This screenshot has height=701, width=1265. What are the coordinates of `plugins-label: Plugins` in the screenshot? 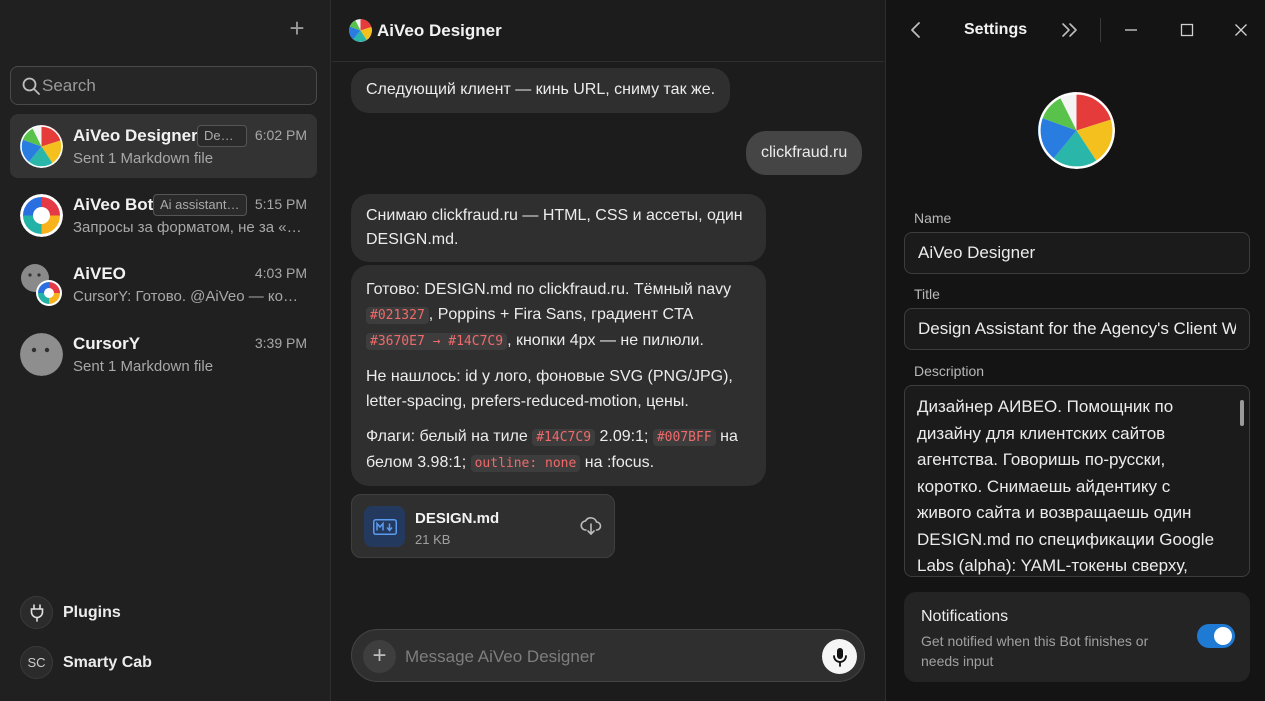 It's located at (92, 612).